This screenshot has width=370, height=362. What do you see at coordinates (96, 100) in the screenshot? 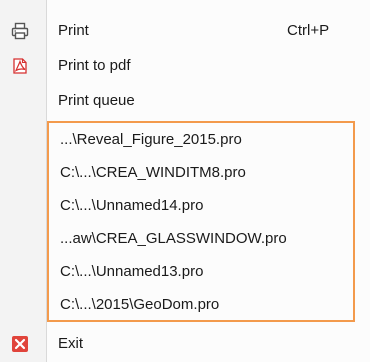
I see `menu-item-label: Print queue` at bounding box center [96, 100].